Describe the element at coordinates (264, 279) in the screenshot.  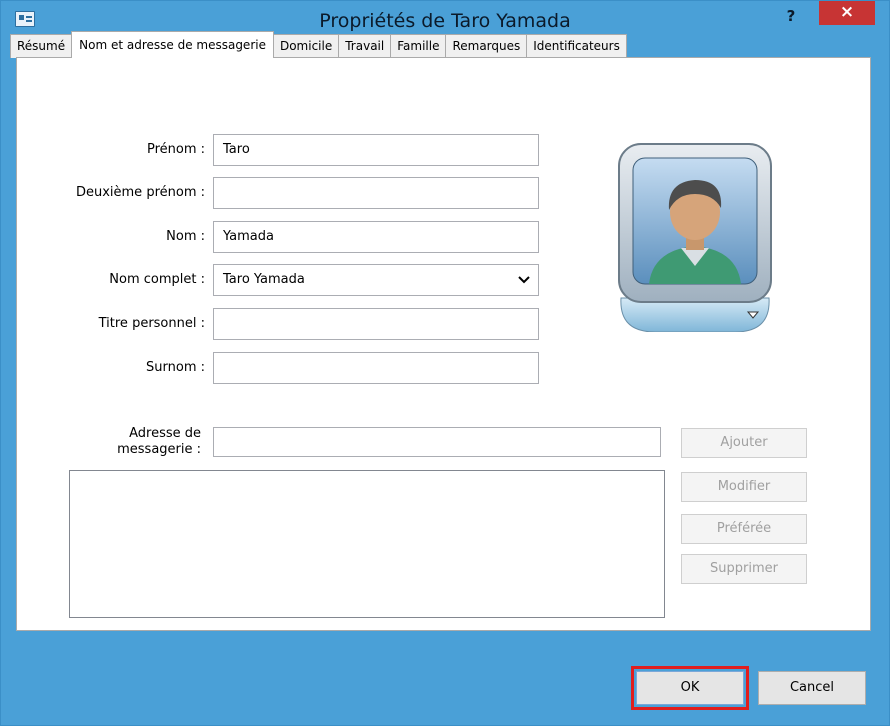
I see `full-name-value: Taro Yamada` at that location.